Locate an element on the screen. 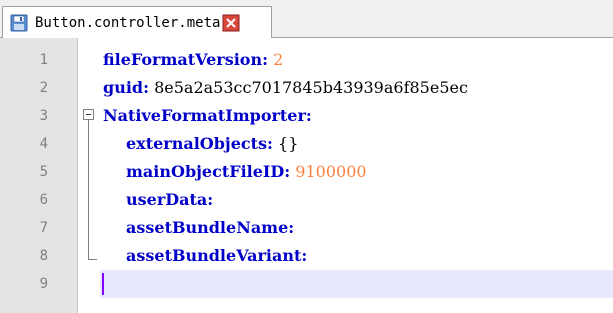 This screenshot has height=313, width=613. yaml-key: assetBundleVariant: is located at coordinates (217, 255).